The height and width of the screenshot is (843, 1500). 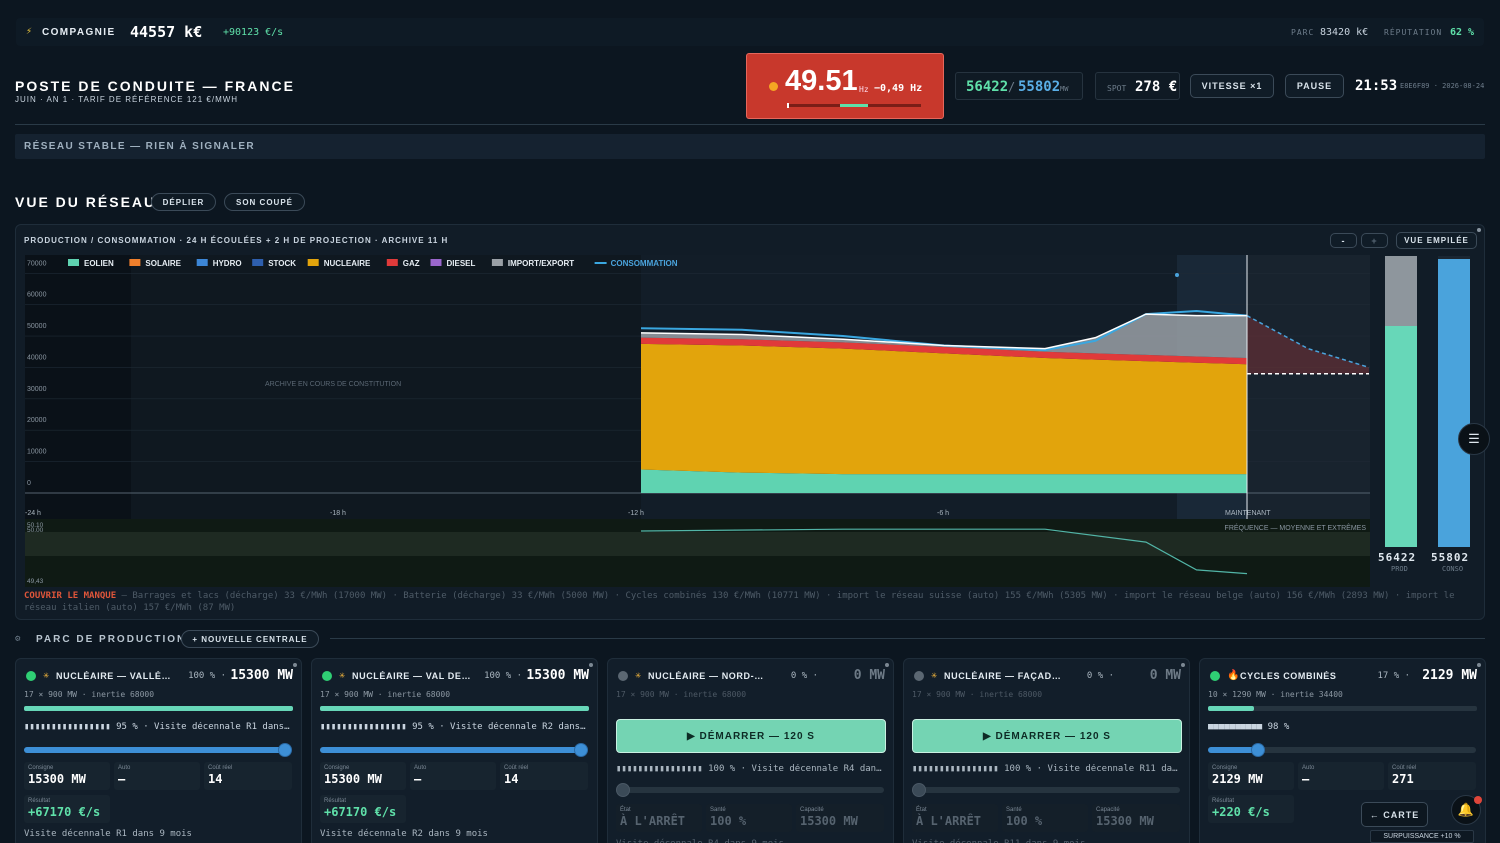 I want to click on zoom-out-button: -, so click(x=1343, y=240).